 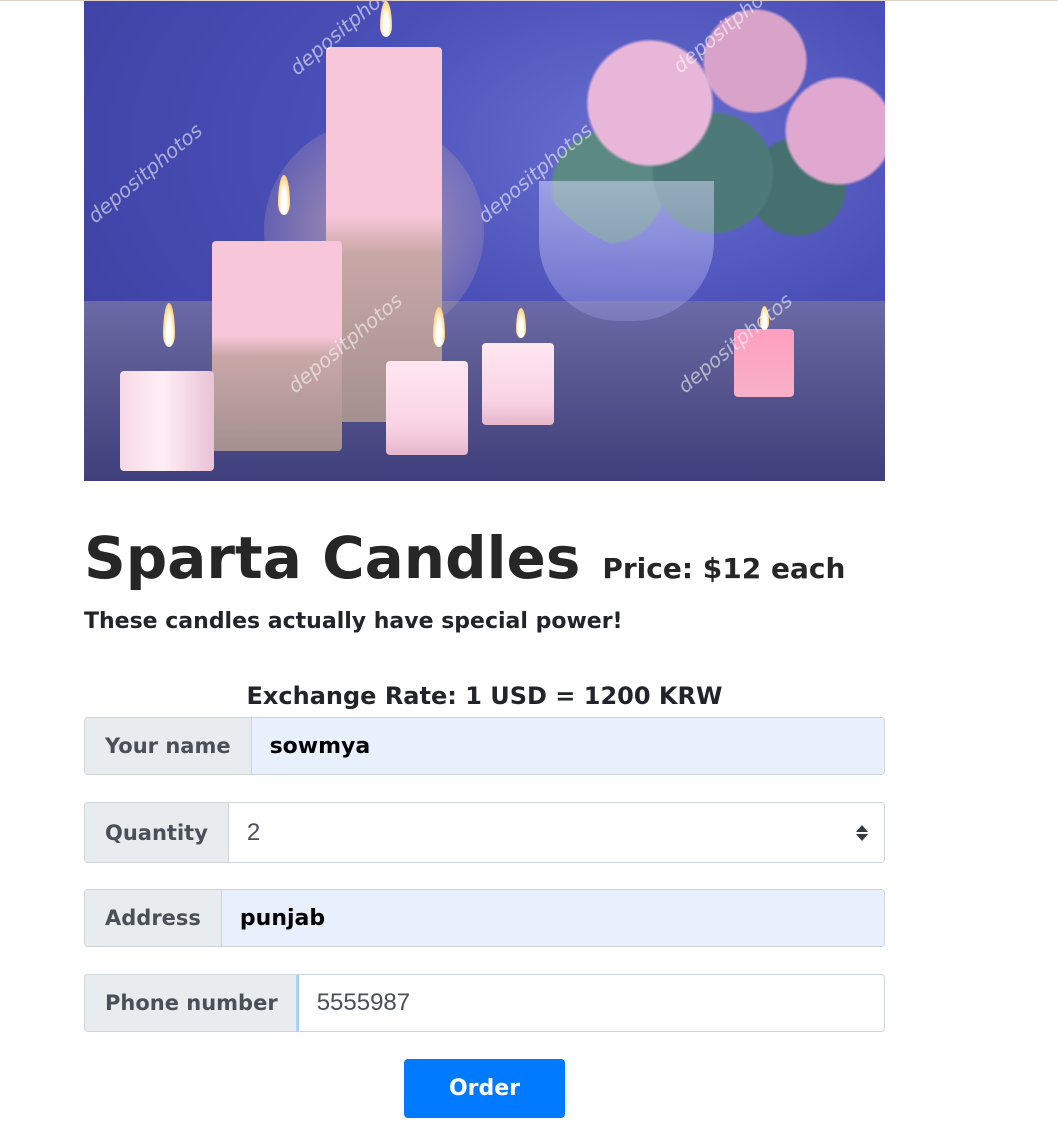 I want to click on phone-input-group: Phone number 5555987, so click(x=484, y=1003).